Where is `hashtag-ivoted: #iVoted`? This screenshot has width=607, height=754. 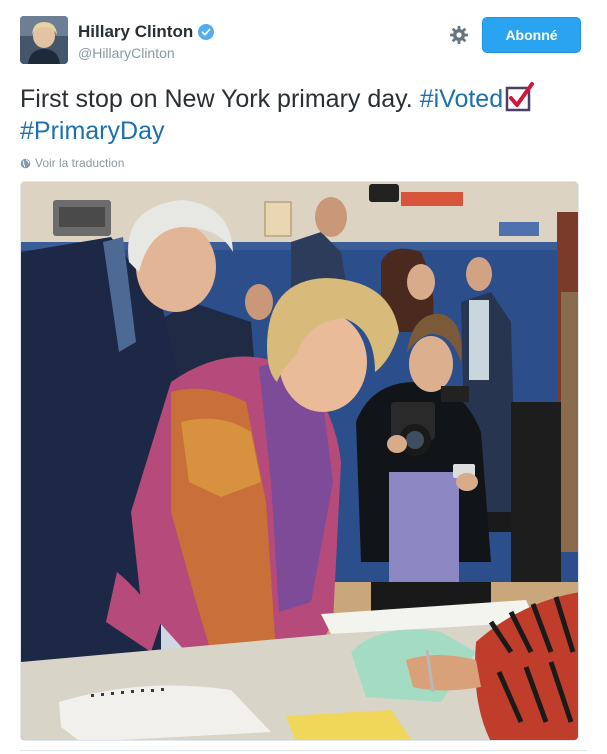 hashtag-ivoted: #iVoted is located at coordinates (461, 99).